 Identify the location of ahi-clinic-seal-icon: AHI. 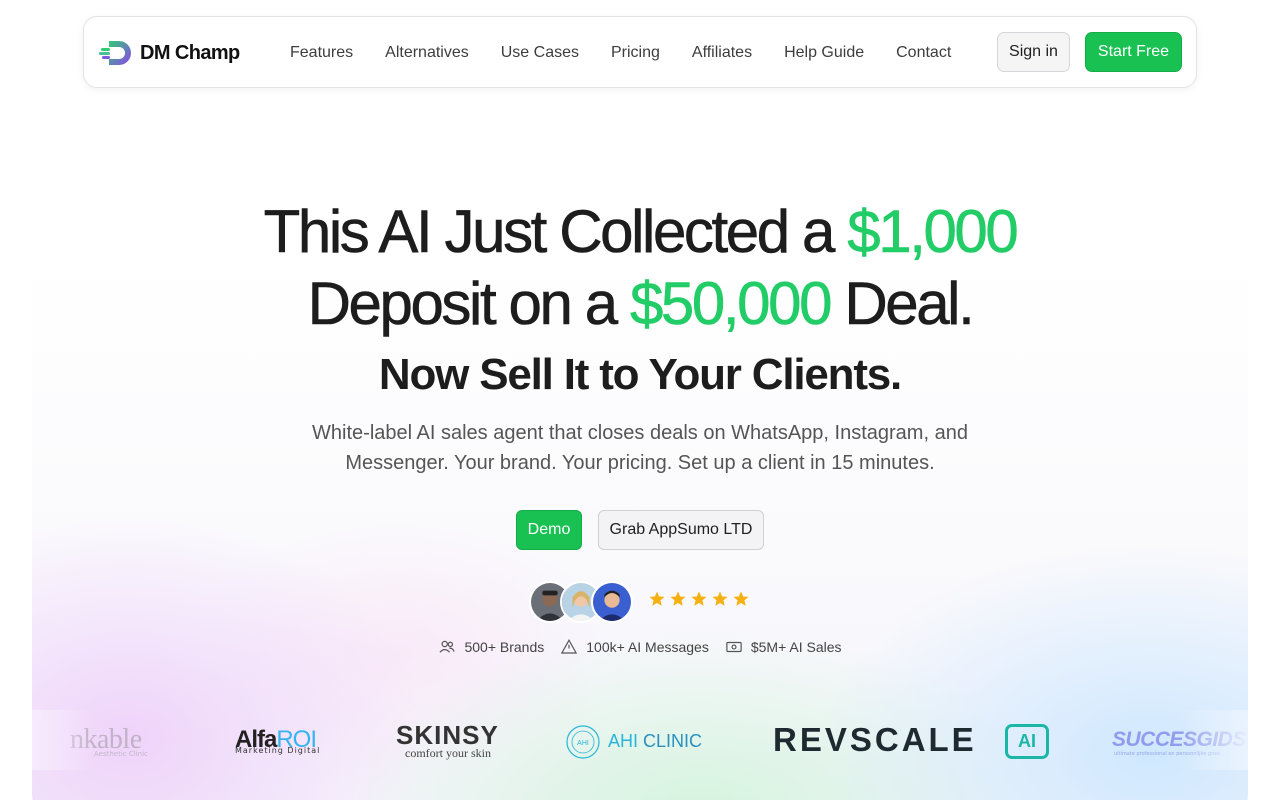
(583, 742).